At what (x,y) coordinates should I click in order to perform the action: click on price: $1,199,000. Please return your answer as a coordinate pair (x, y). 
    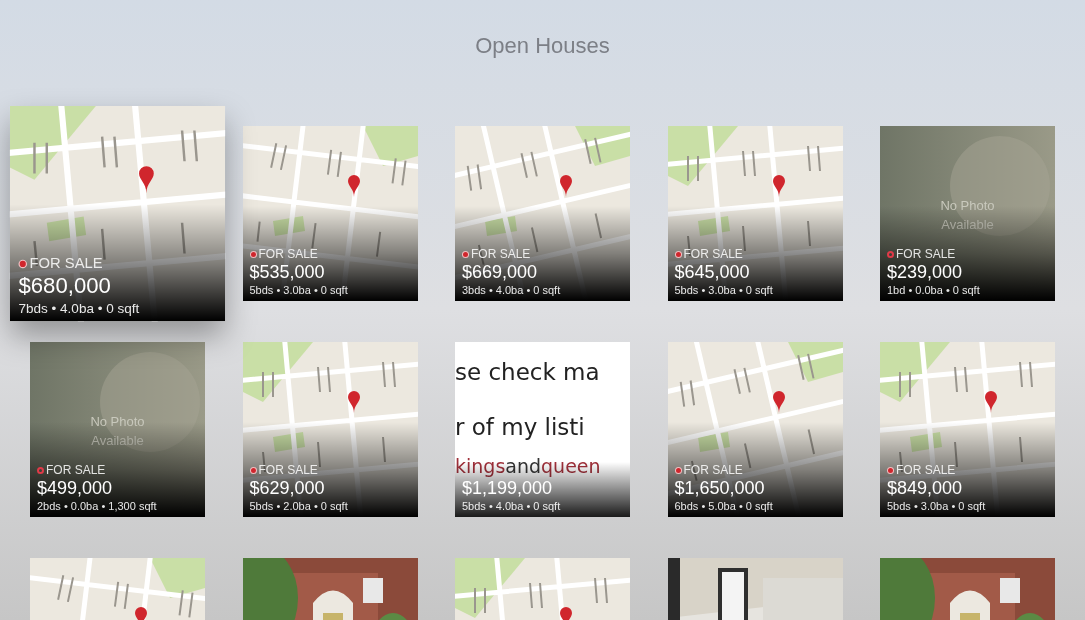
    Looking at the image, I should click on (508, 488).